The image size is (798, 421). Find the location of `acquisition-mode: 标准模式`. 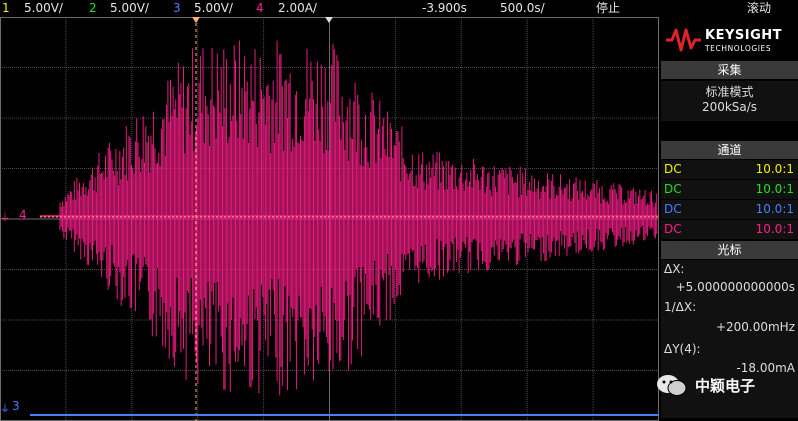

acquisition-mode: 标准模式 is located at coordinates (729, 92).